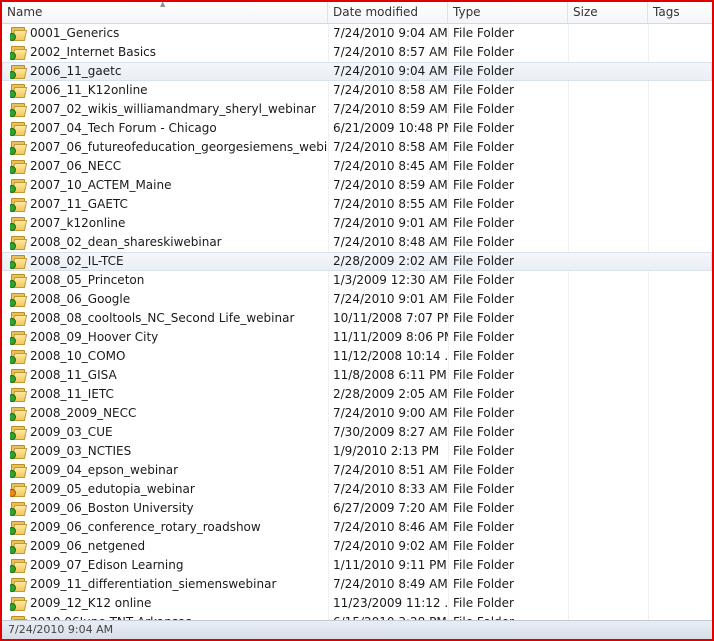 This screenshot has height=641, width=714. I want to click on date-modified-cell: 7/24/2010 9:00 AM, so click(390, 413).